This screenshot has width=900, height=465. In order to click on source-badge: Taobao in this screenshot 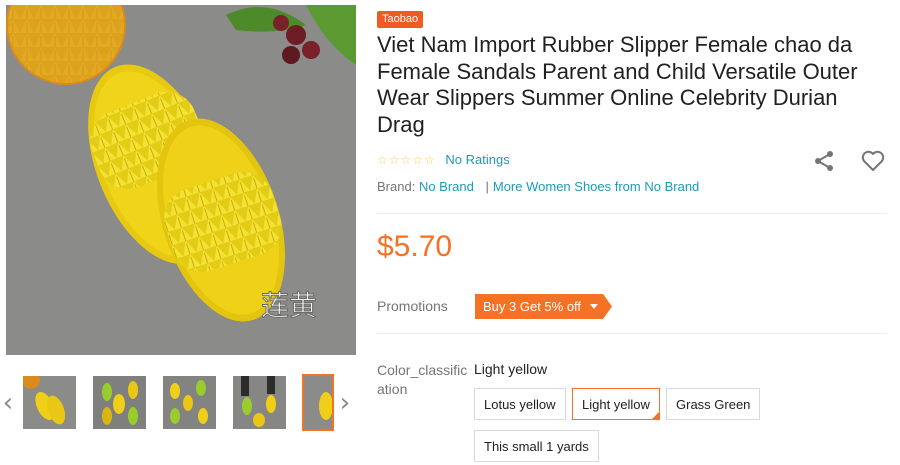, I will do `click(400, 19)`.